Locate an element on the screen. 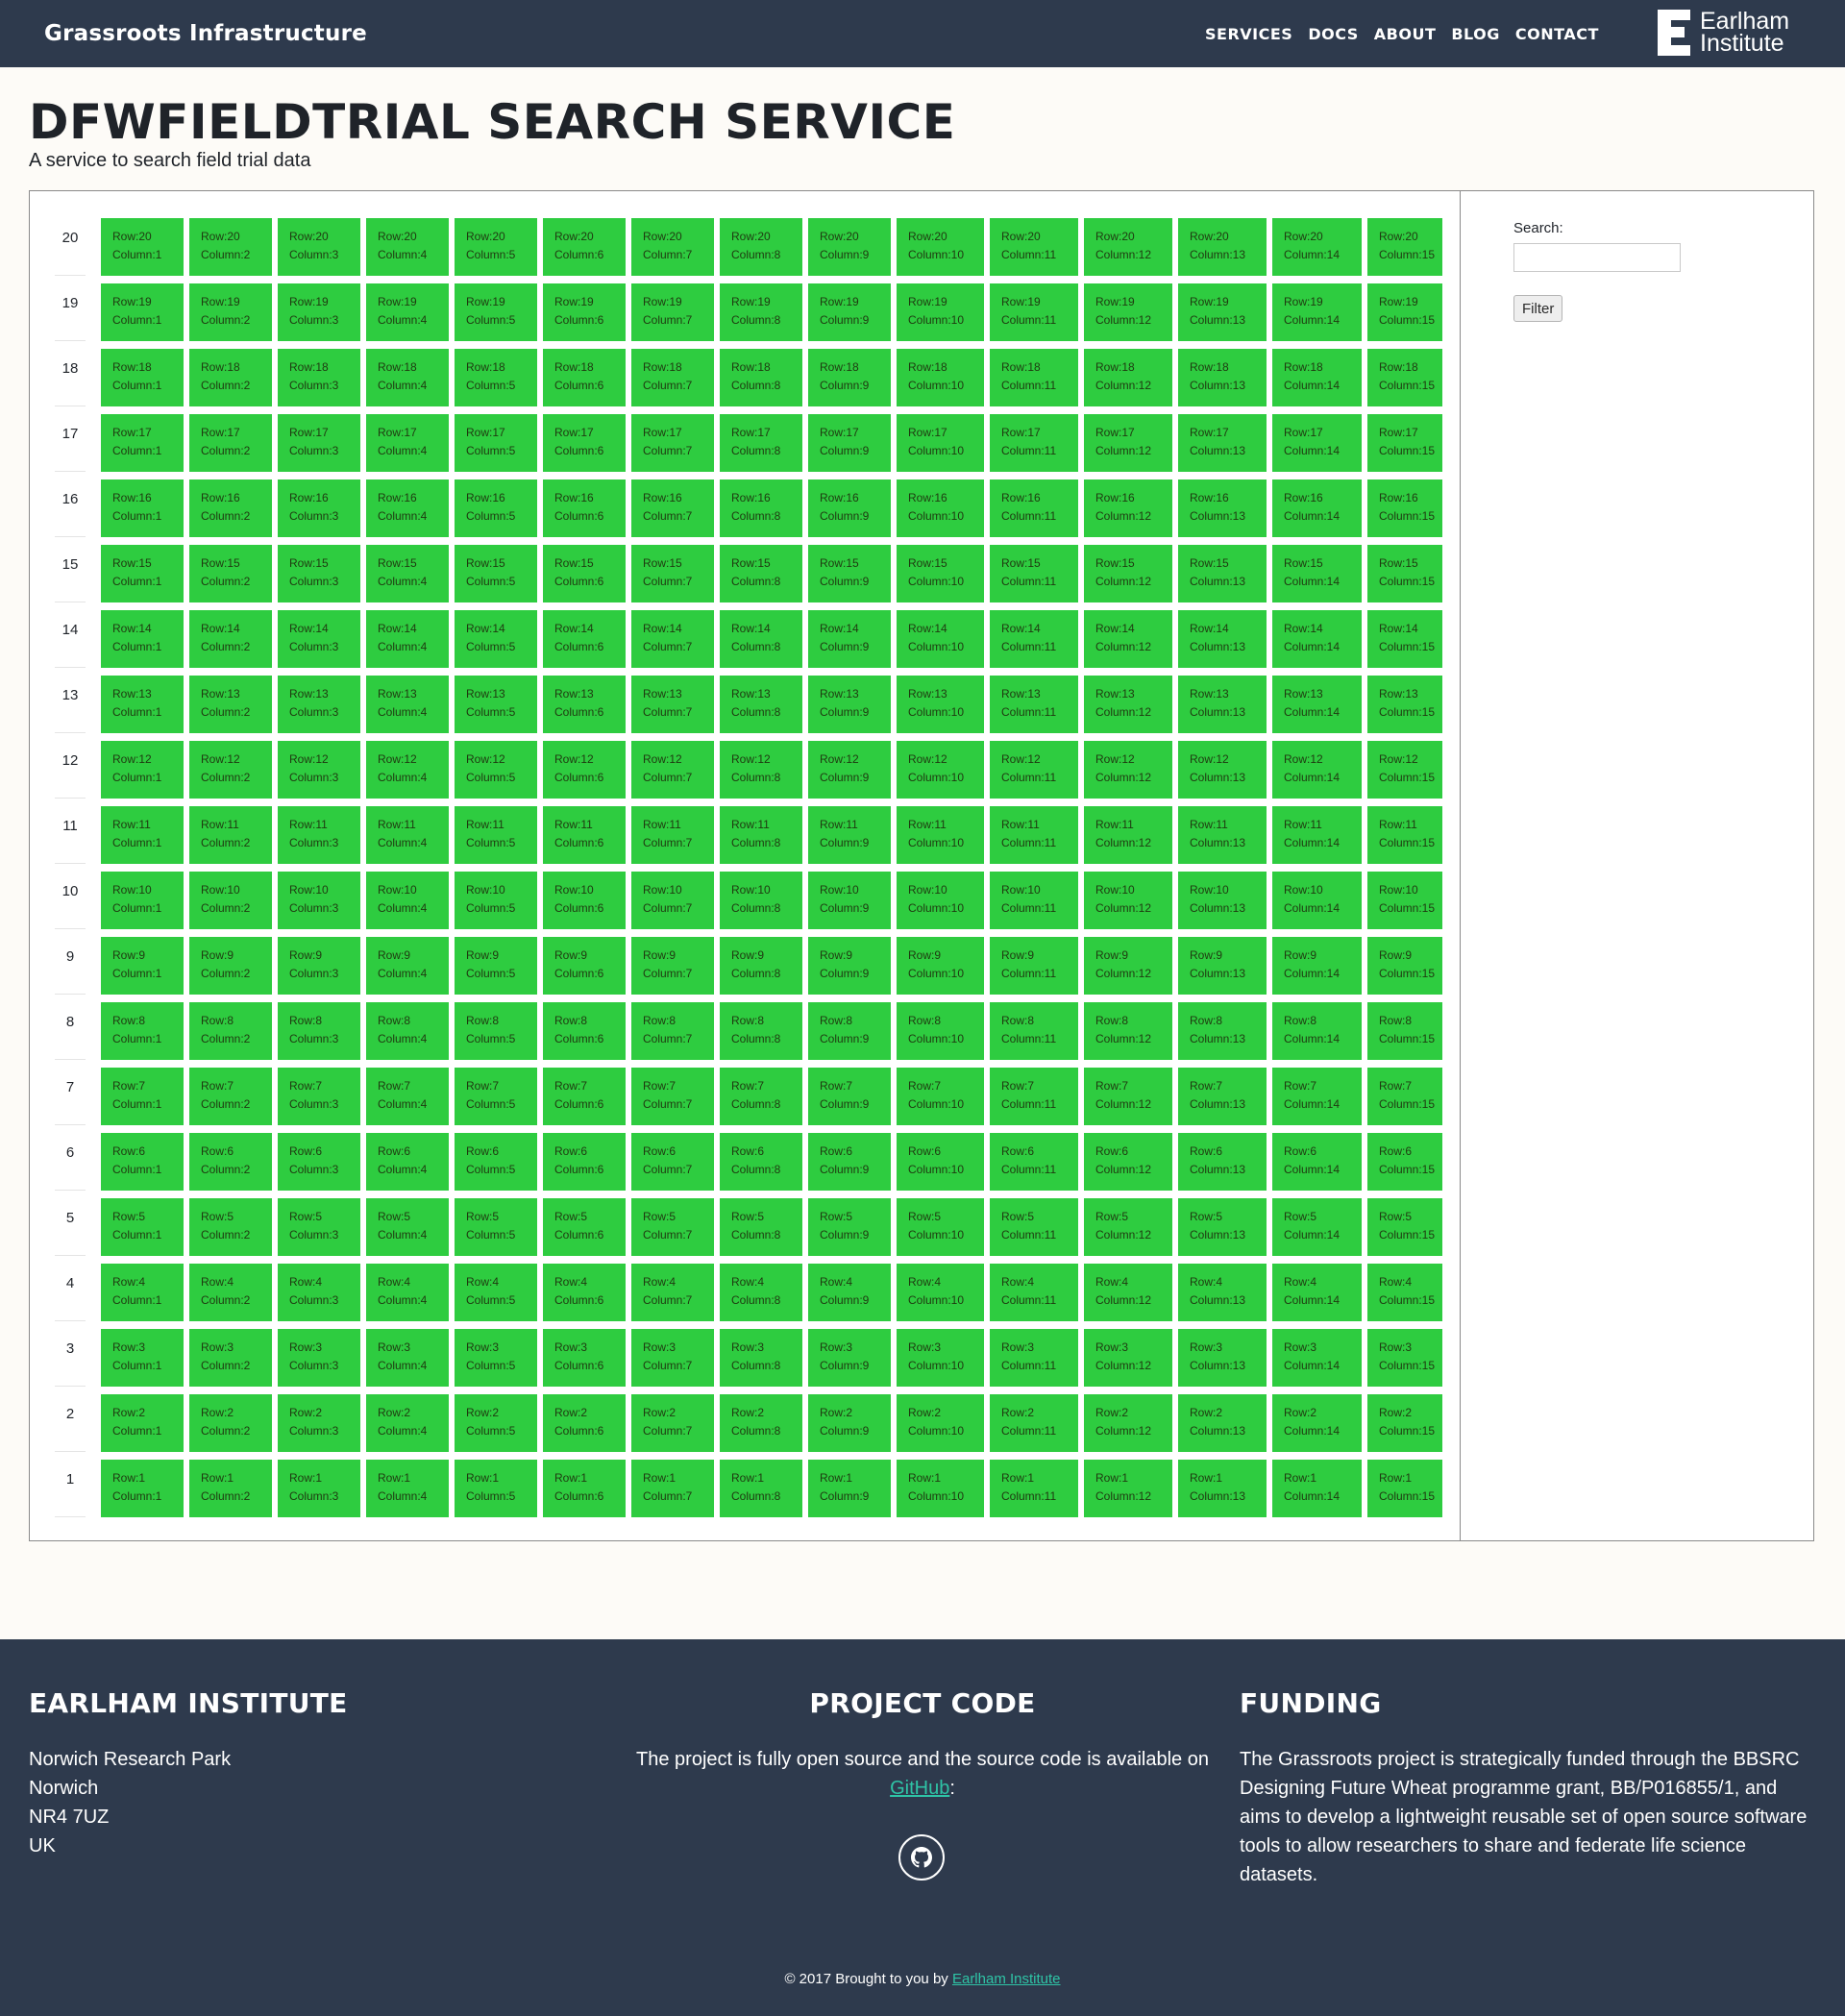 The image size is (1845, 2016). plot-cell: Row:18 Column:3 is located at coordinates (319, 377).